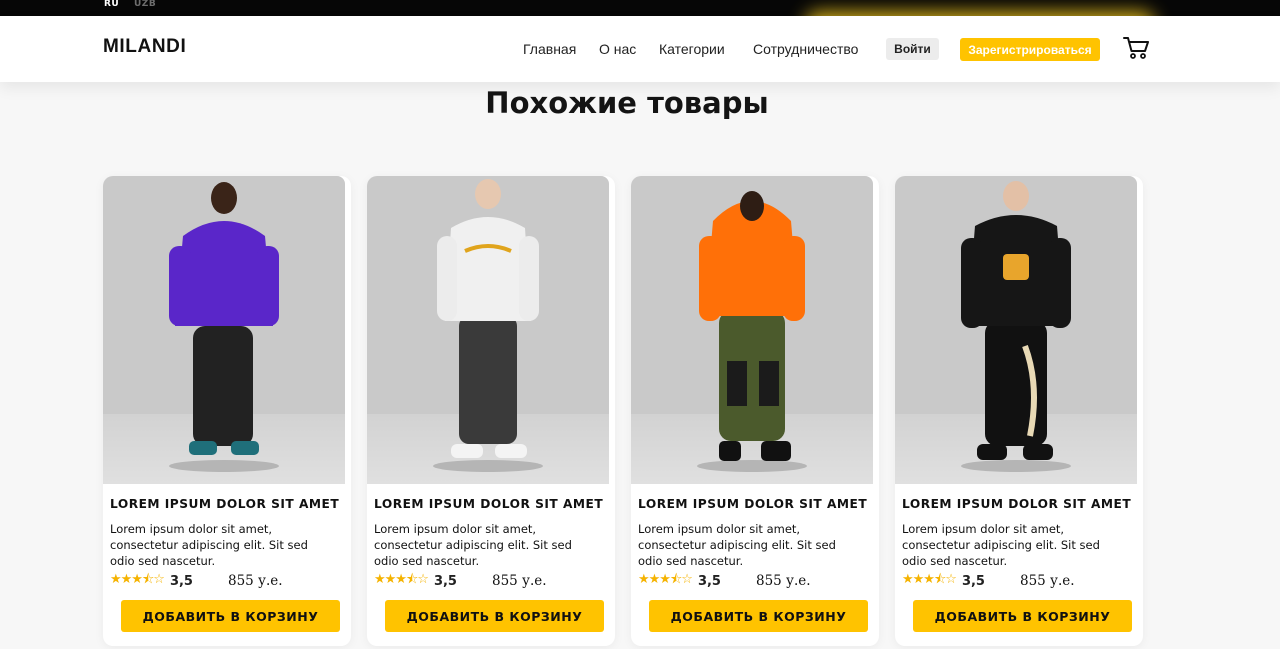 This screenshot has height=649, width=1280. I want to click on register-button: Зарегистрироваться, so click(1030, 49).